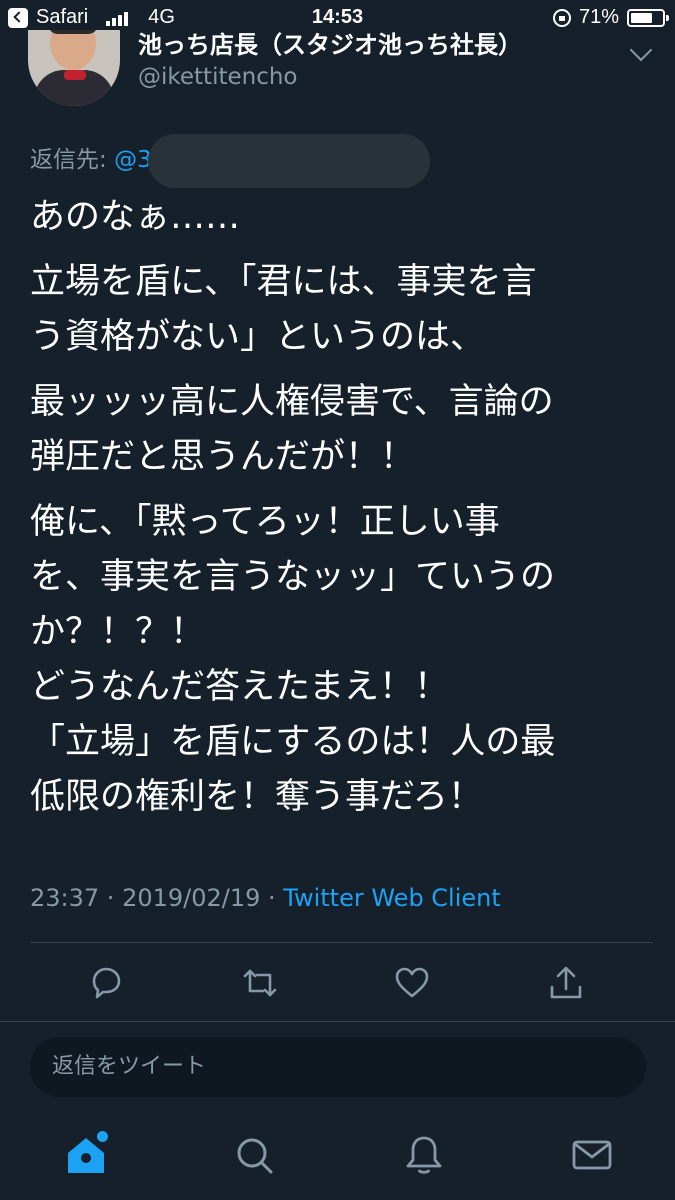 The image size is (675, 1200). What do you see at coordinates (283, 282) in the screenshot?
I see `tweet-line: 立場を盾に、「君には、事実を言` at bounding box center [283, 282].